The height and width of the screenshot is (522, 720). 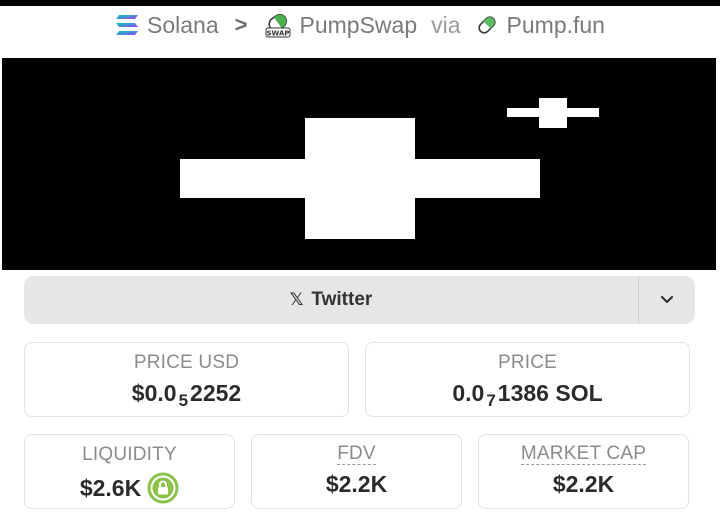 I want to click on via-label: via, so click(x=446, y=24).